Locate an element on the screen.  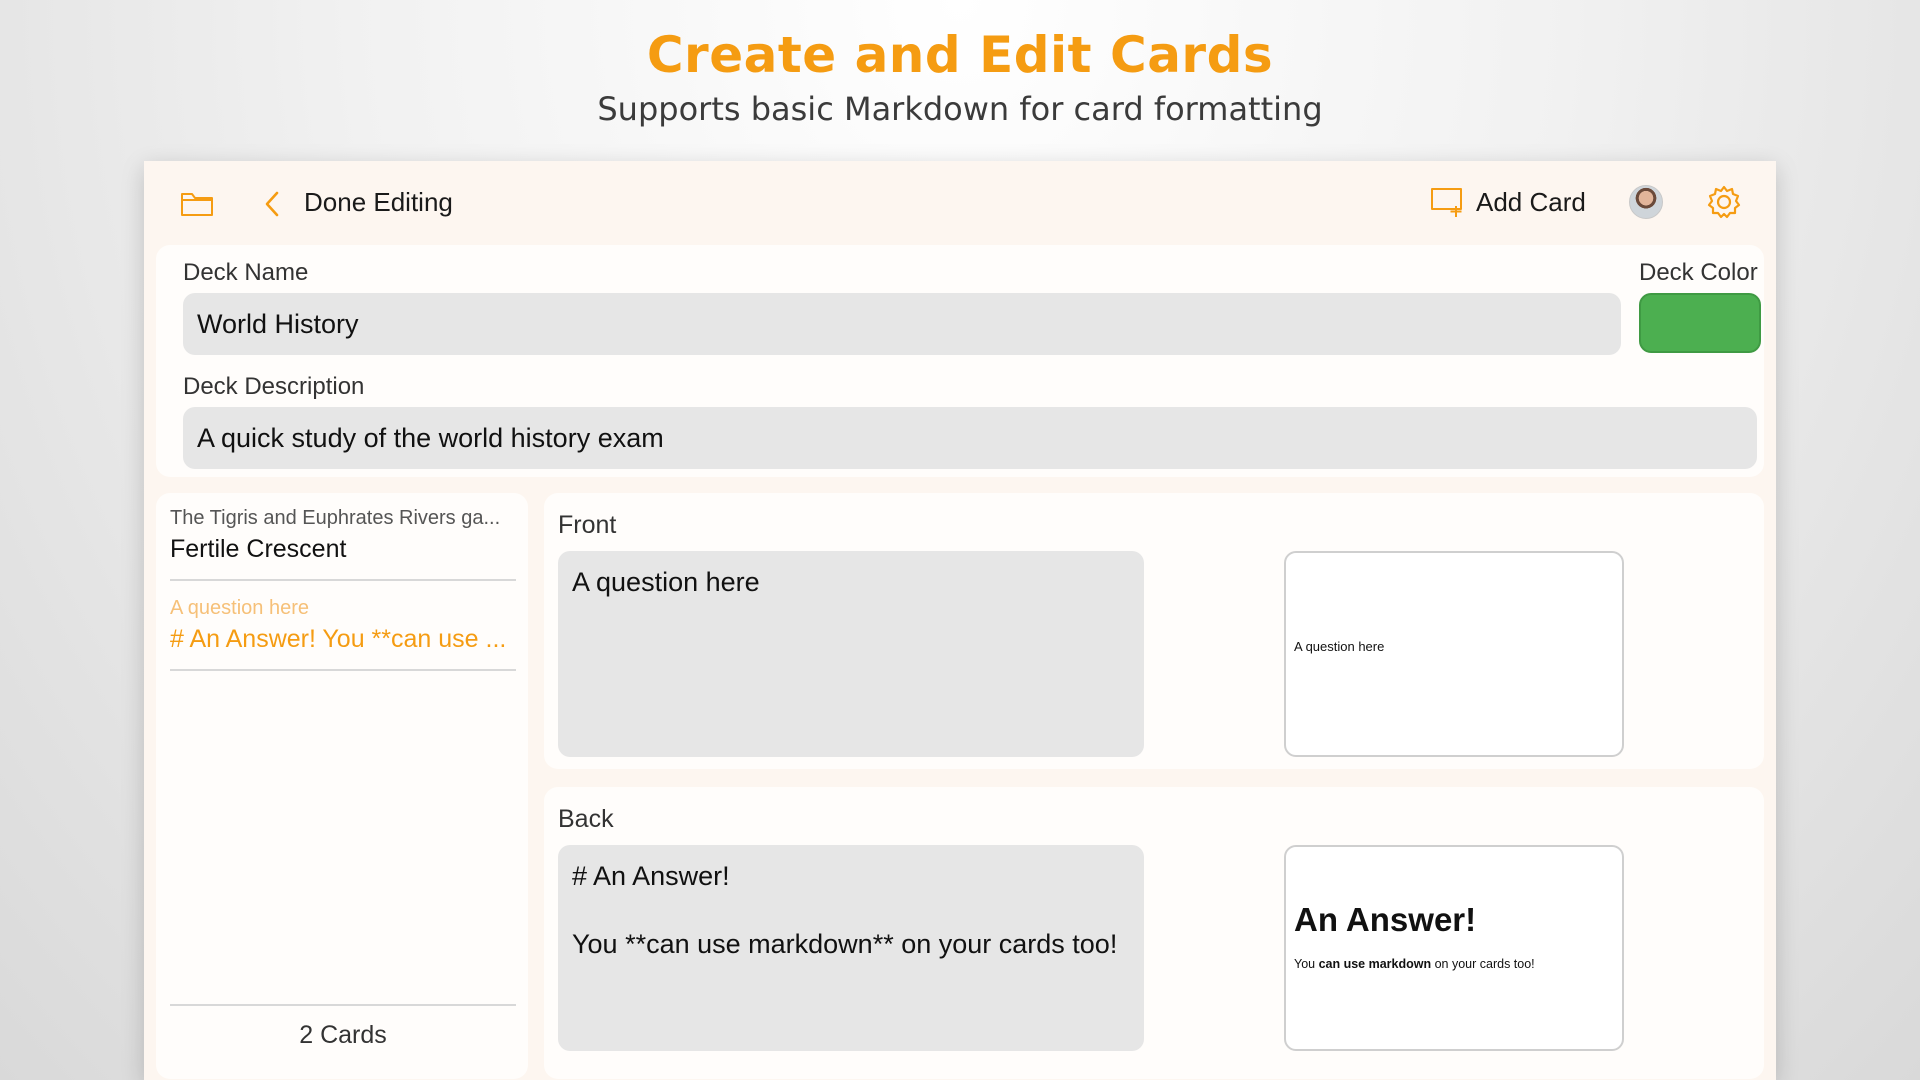
deck-name-label: Deck Name is located at coordinates (246, 272).